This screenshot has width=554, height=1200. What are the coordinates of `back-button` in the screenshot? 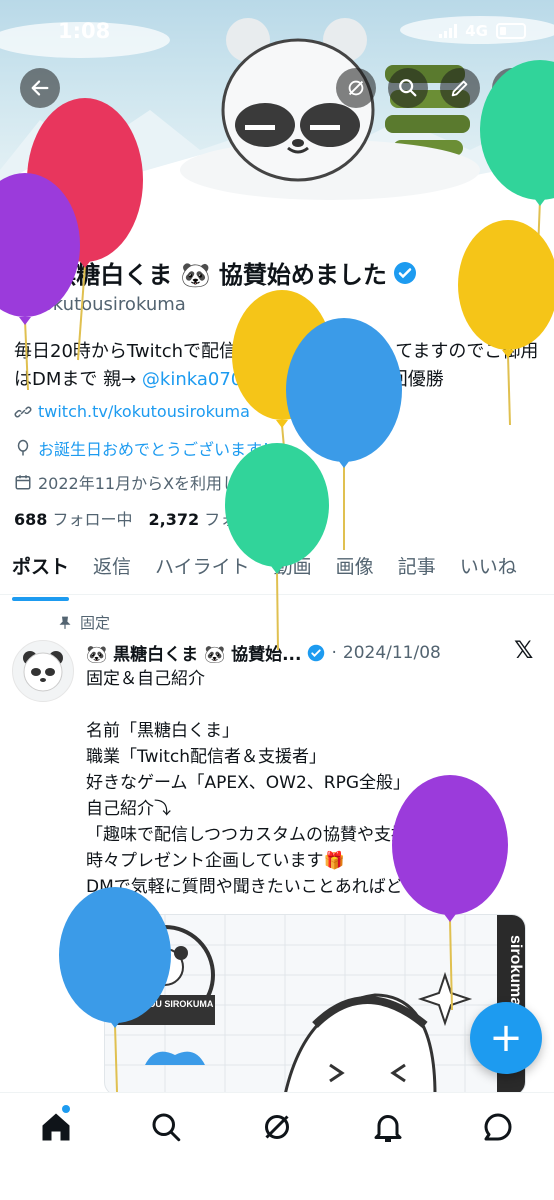 It's located at (40, 88).